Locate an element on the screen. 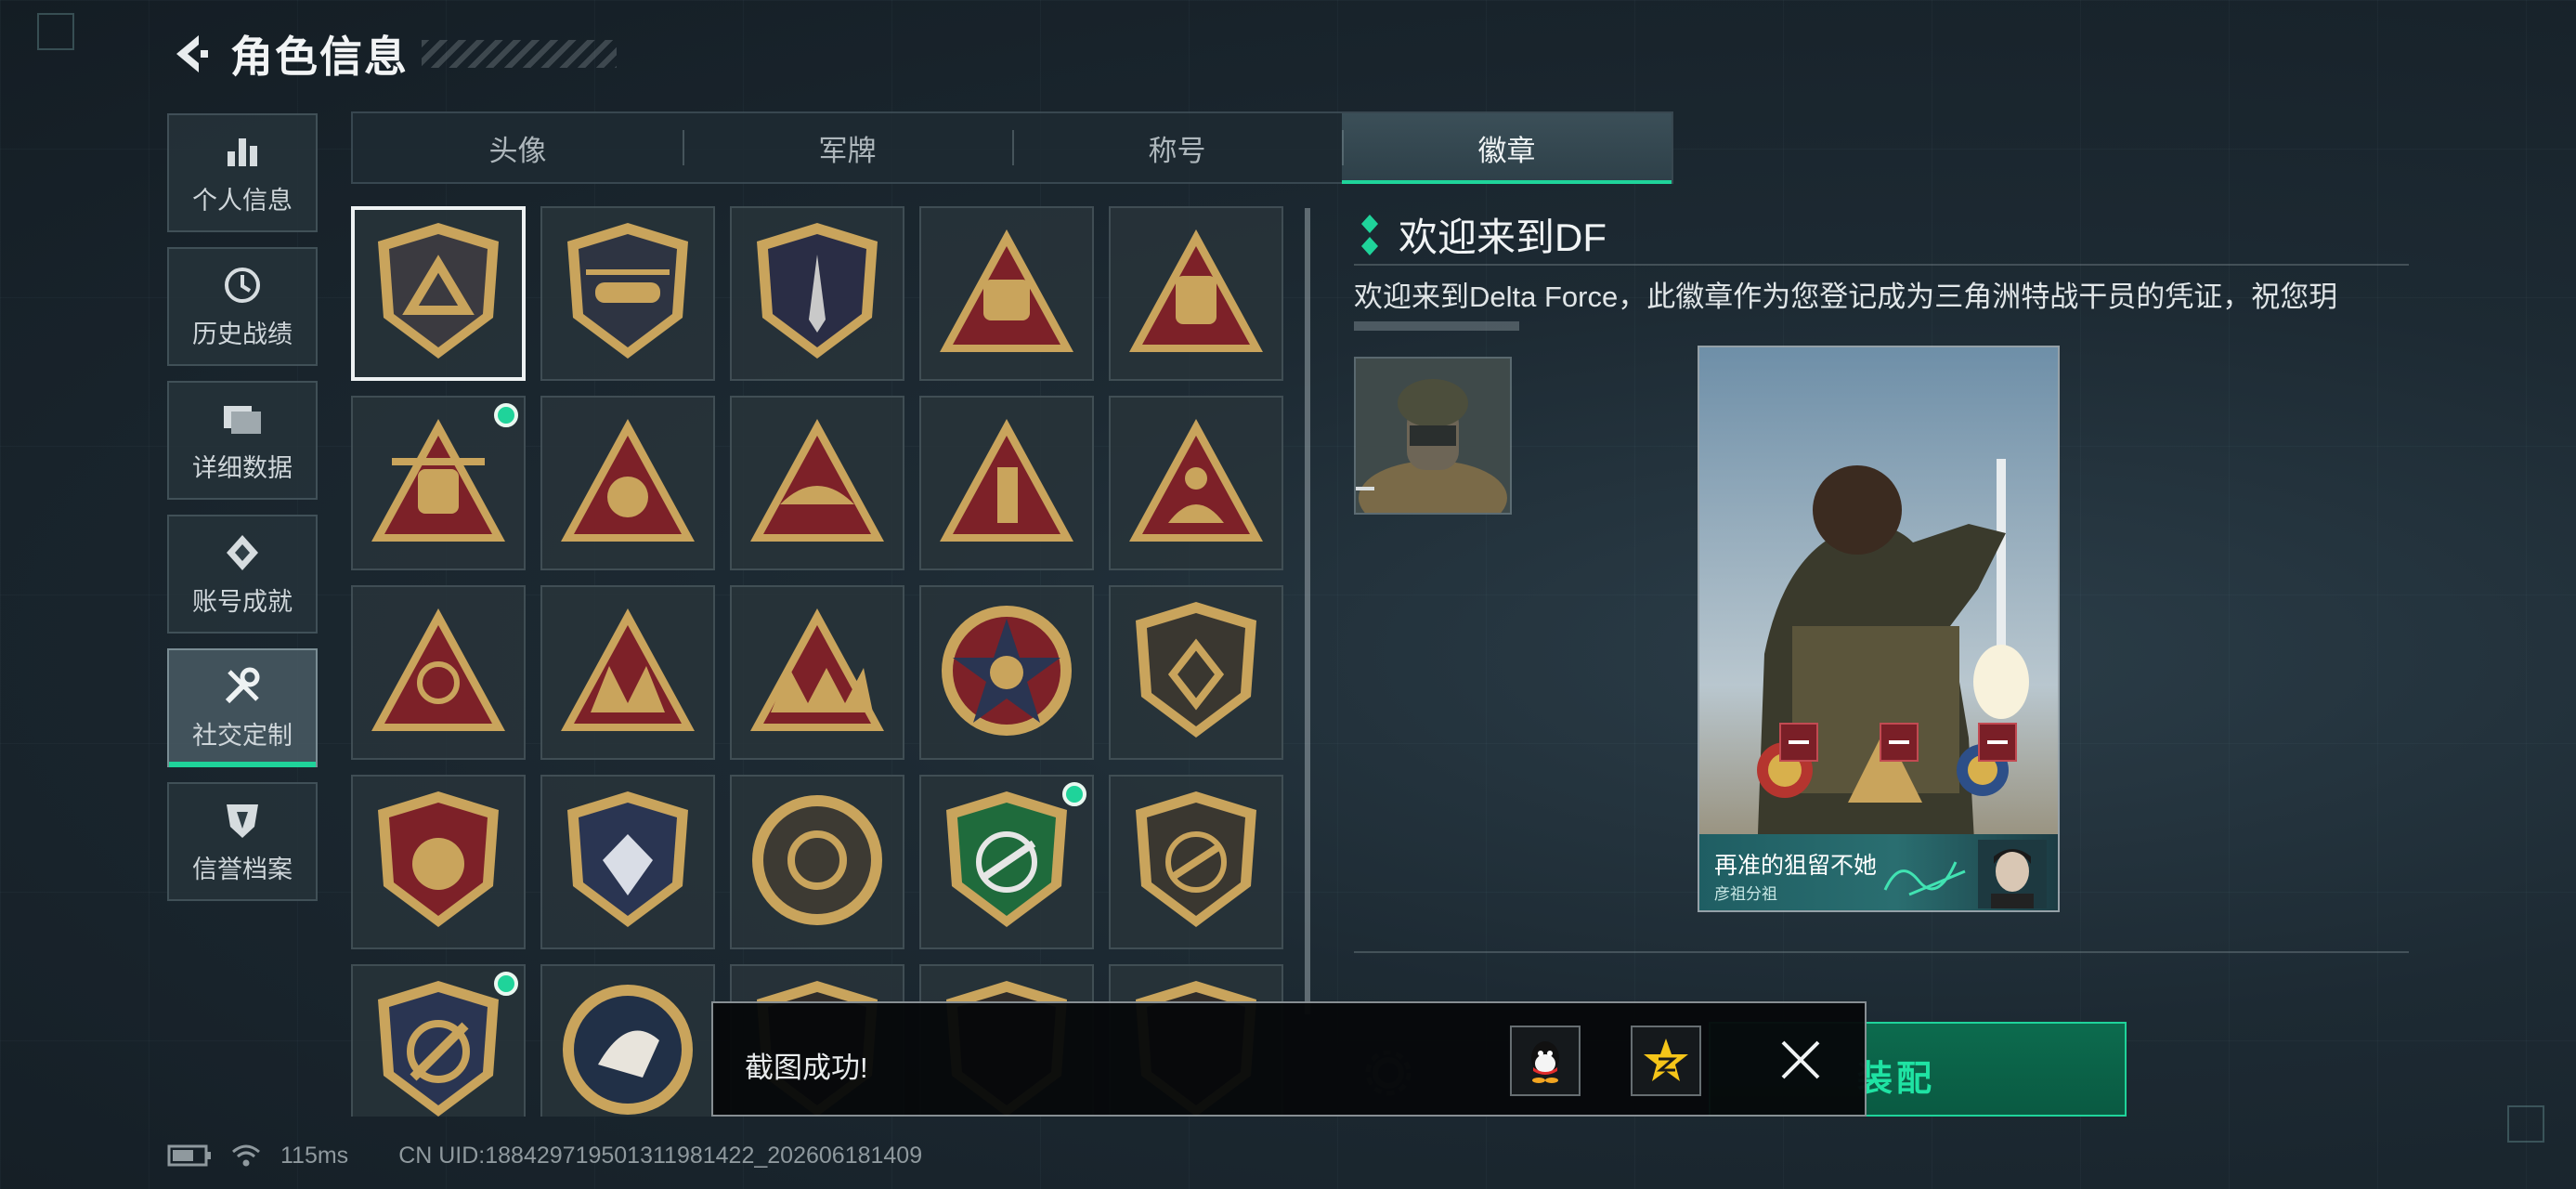  share-qzone-button is located at coordinates (1666, 1061).